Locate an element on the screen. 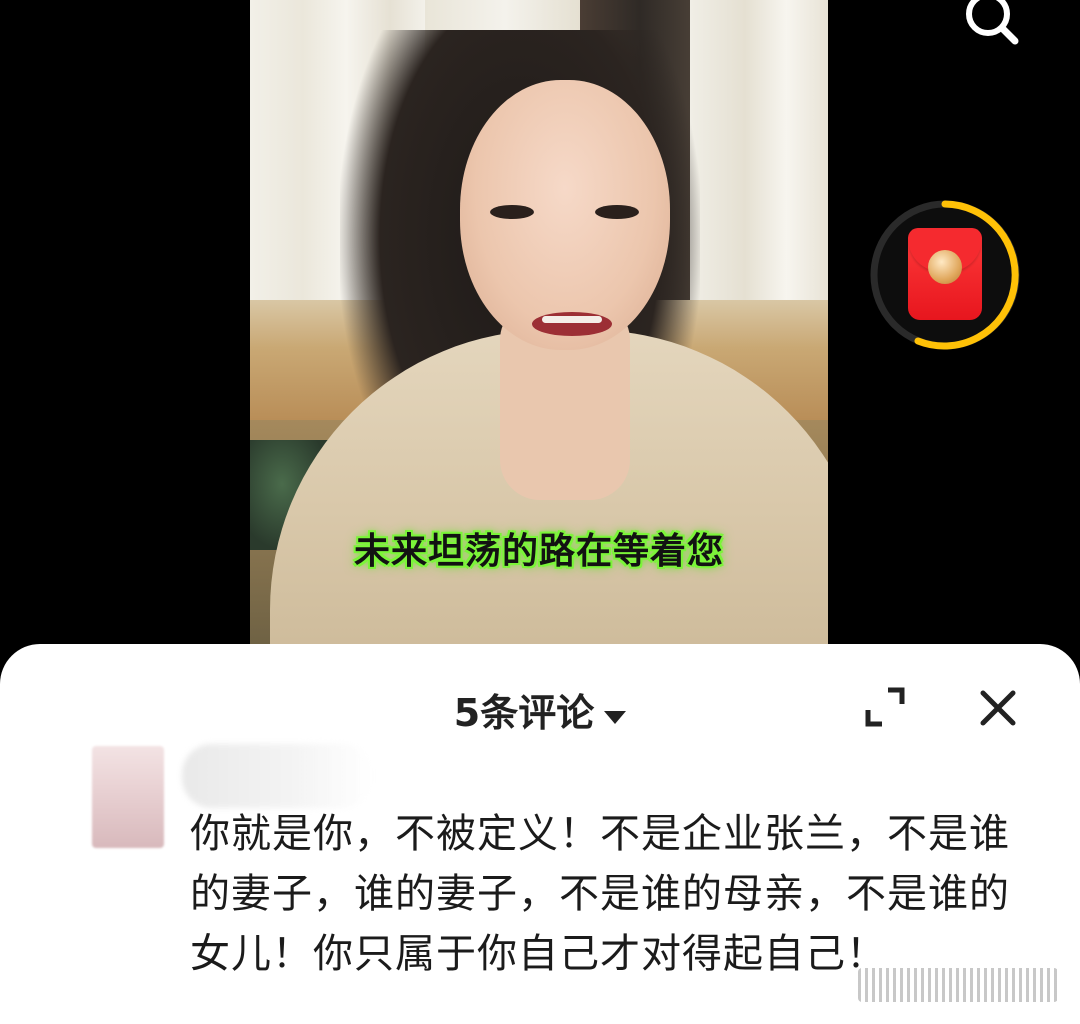  expand-icon is located at coordinates (885, 707).